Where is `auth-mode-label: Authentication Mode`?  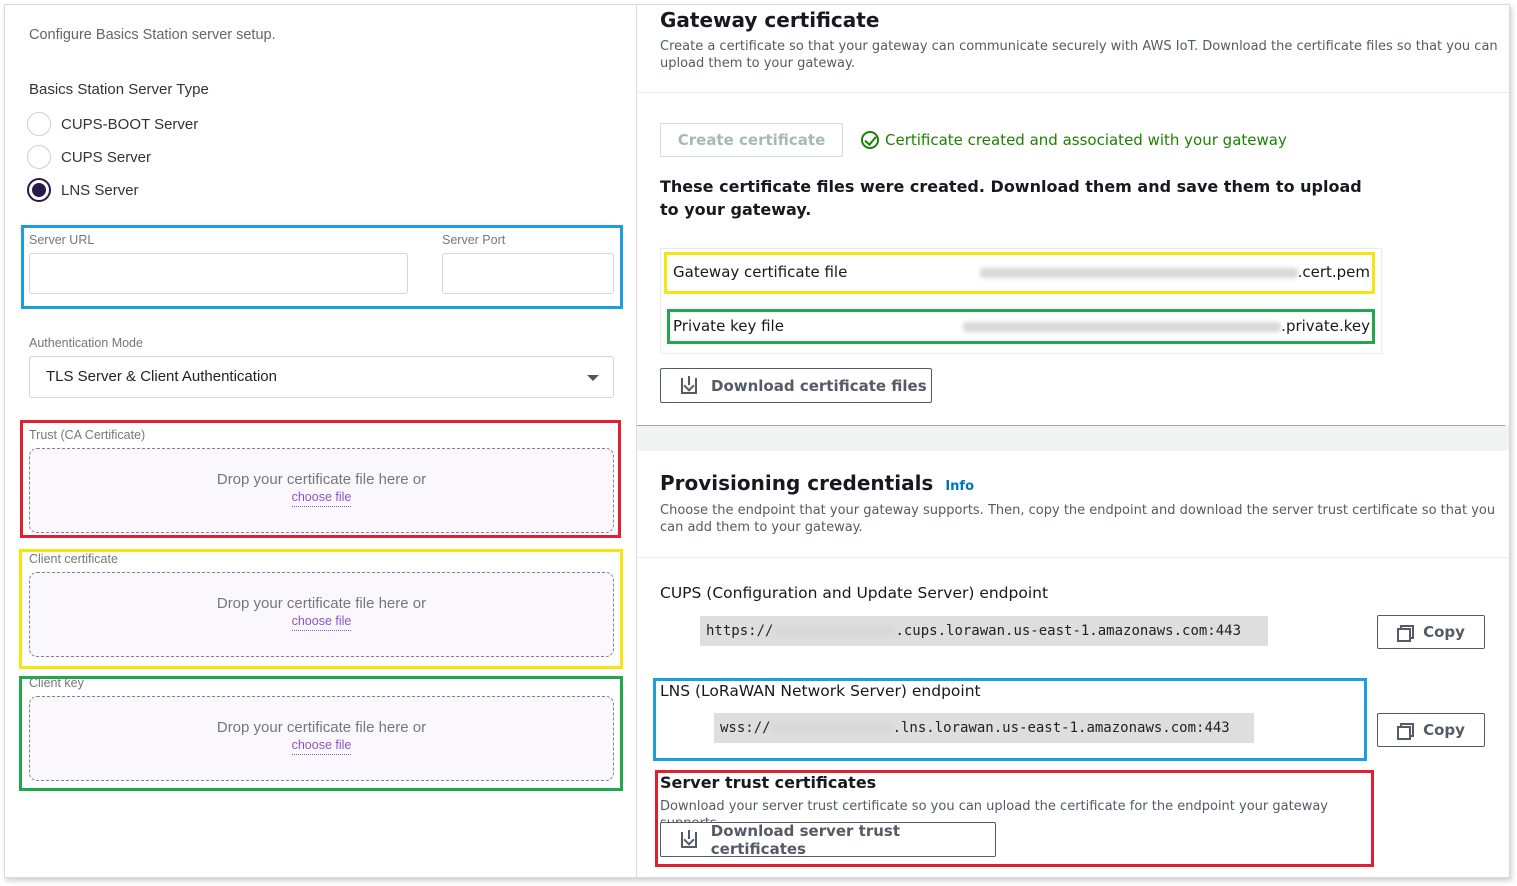
auth-mode-label: Authentication Mode is located at coordinates (86, 343).